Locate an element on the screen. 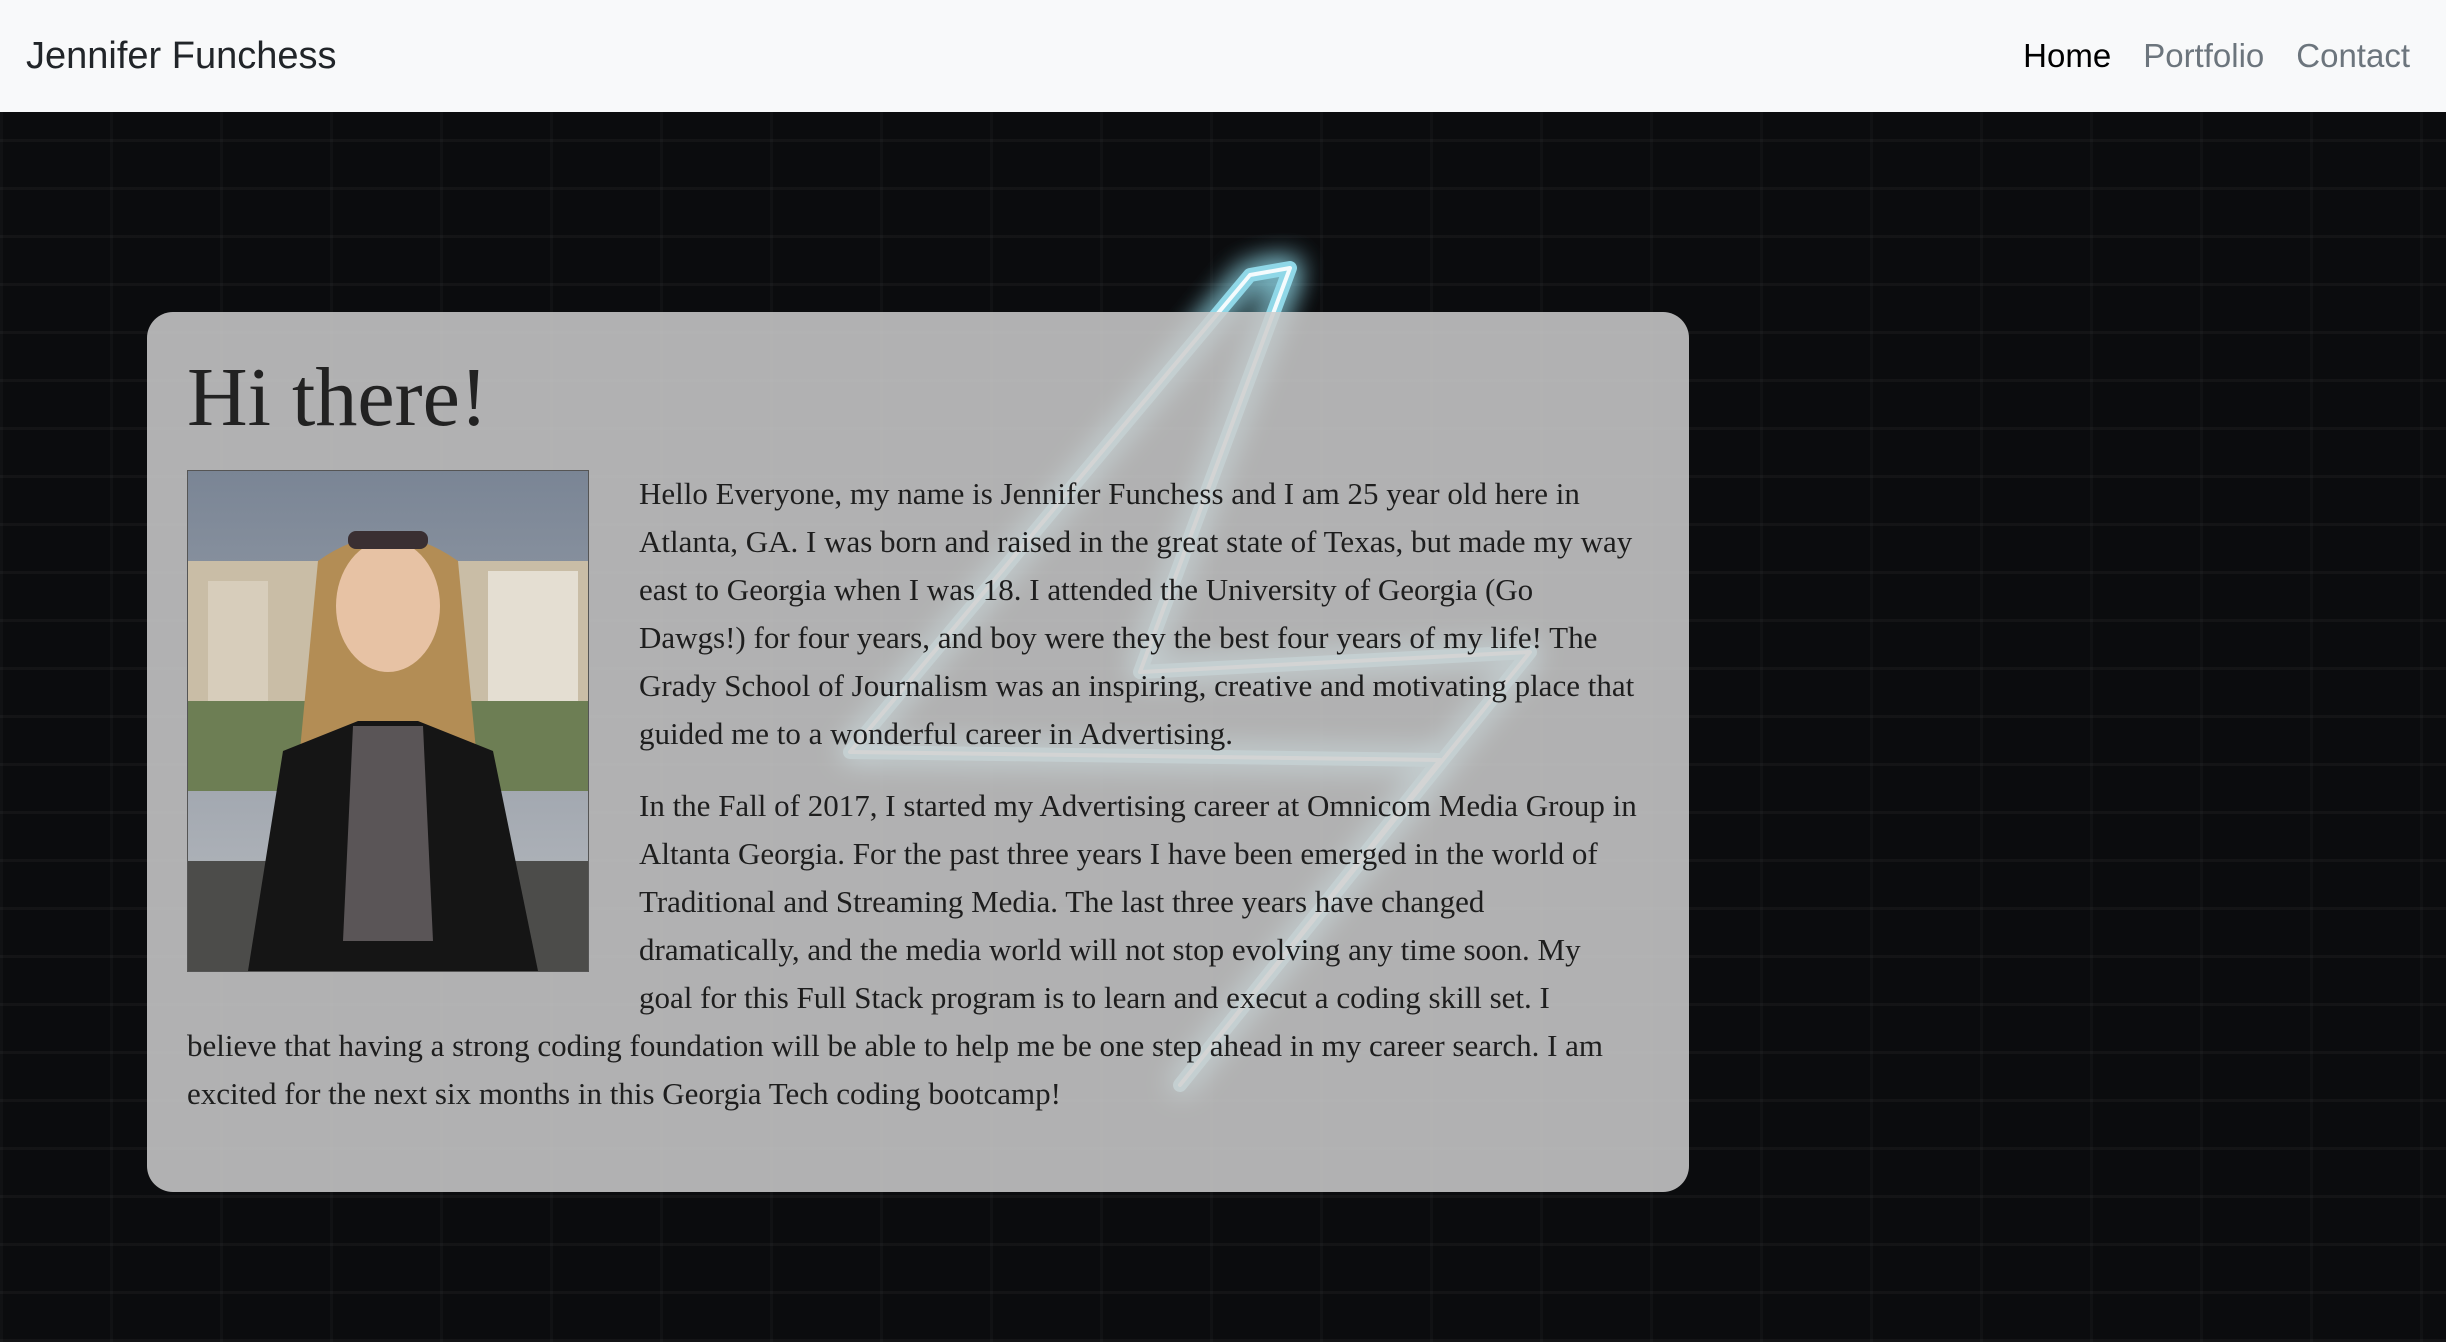 The width and height of the screenshot is (2446, 1342). brand-link: Jennifer Funchess is located at coordinates (181, 56).